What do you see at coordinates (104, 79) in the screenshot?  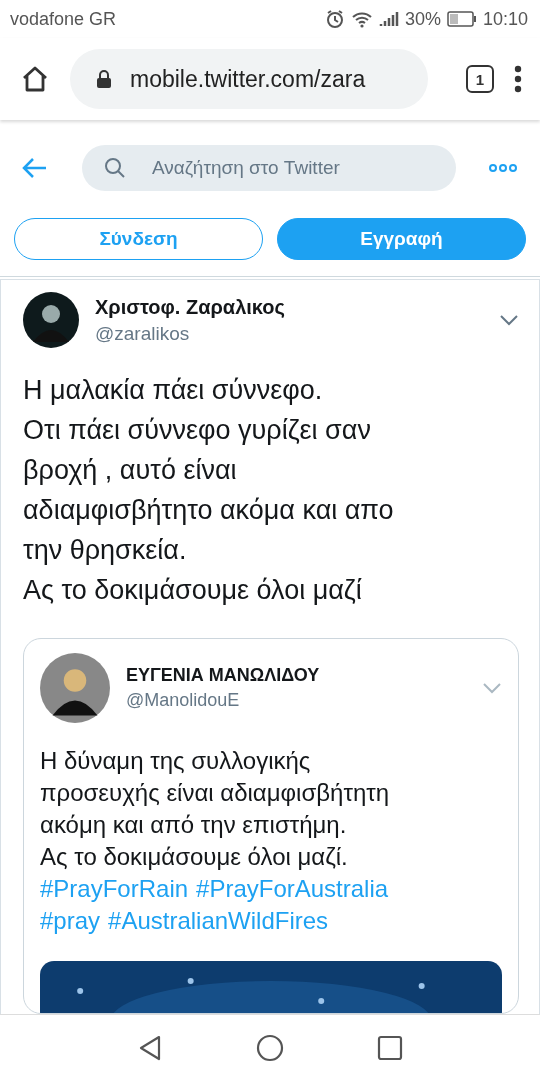 I see `lock-icon` at bounding box center [104, 79].